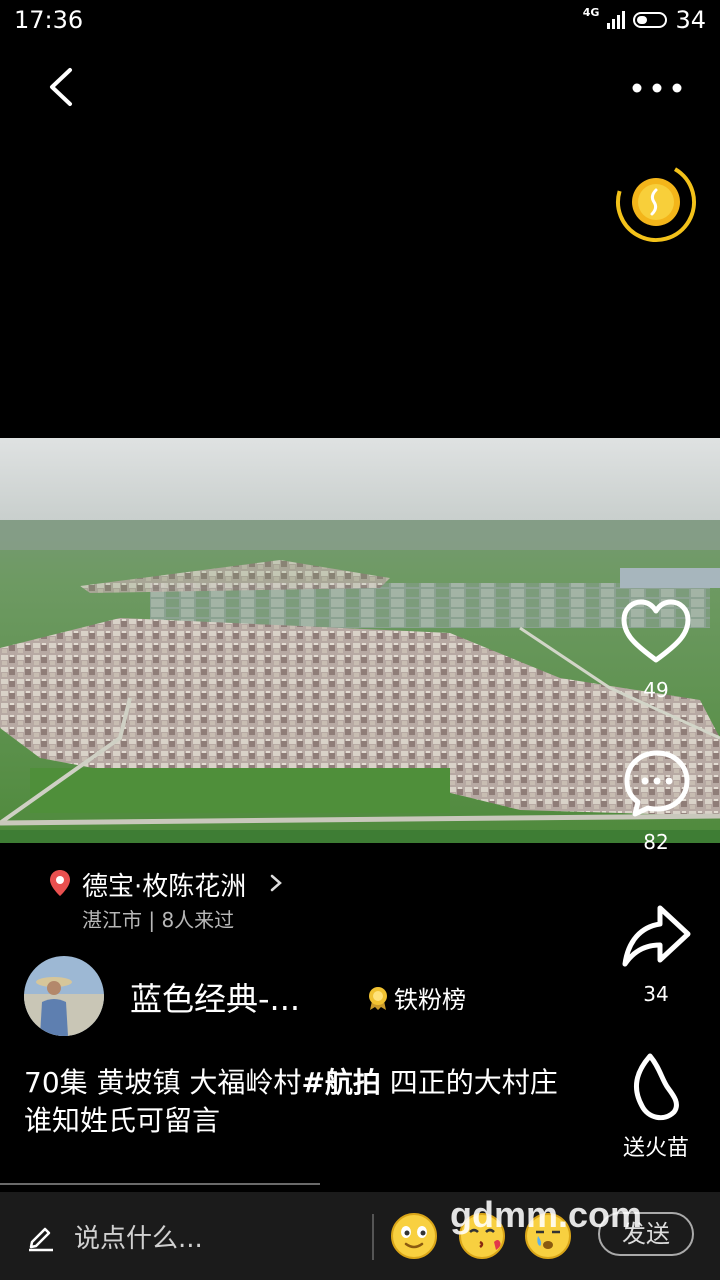 The height and width of the screenshot is (1280, 720). I want to click on battery-level: 34, so click(690, 20).